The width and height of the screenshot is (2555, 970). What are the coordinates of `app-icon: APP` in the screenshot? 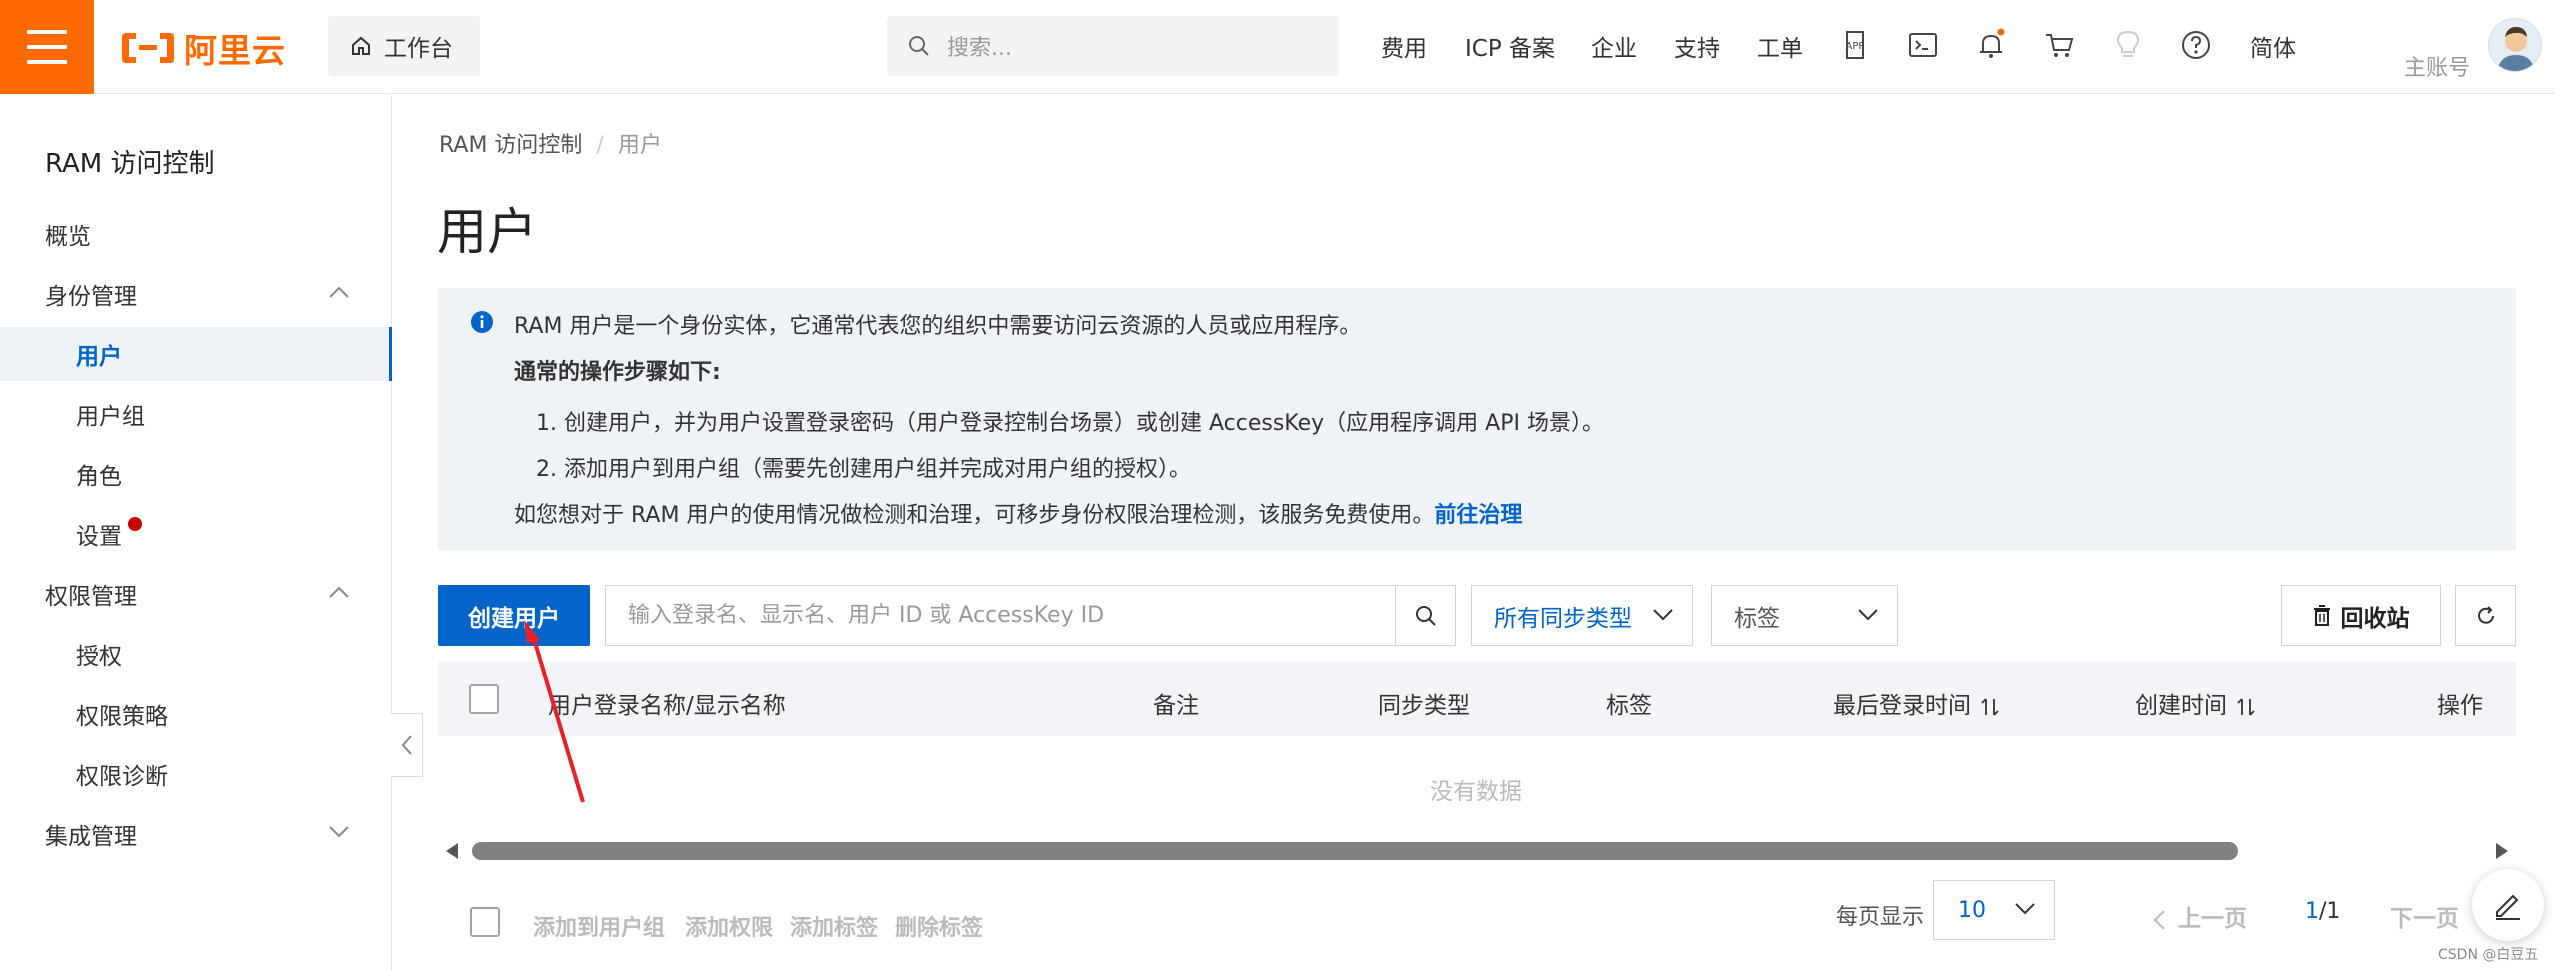 It's located at (1855, 45).